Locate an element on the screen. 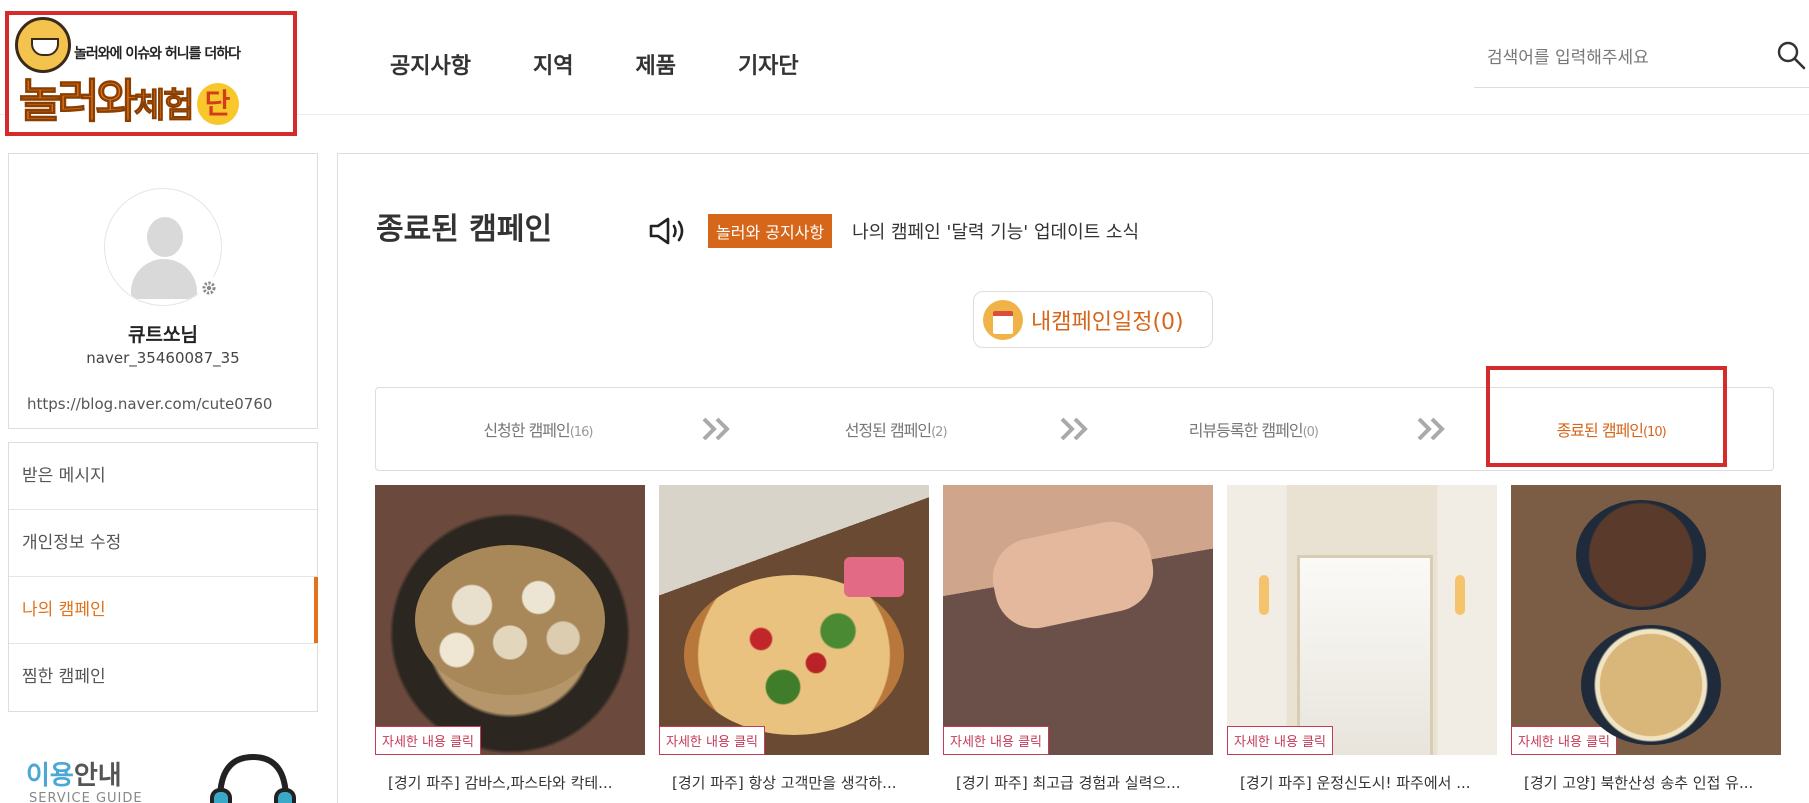 This screenshot has width=1809, height=803. step-selected-count: (2) is located at coordinates (939, 432).